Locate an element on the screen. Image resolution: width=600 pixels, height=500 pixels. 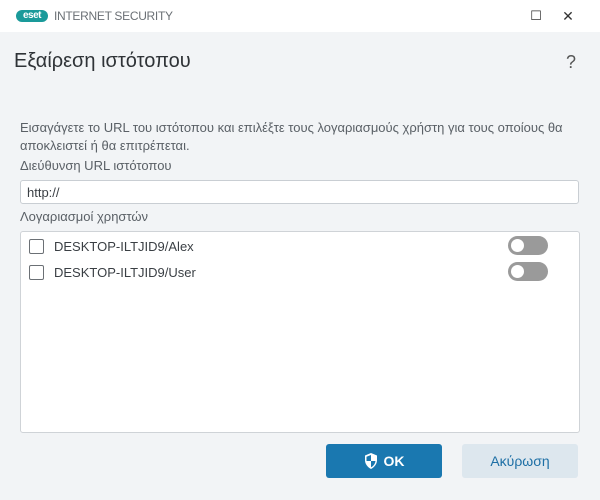
maximize-button: ☐ is located at coordinates (536, 16).